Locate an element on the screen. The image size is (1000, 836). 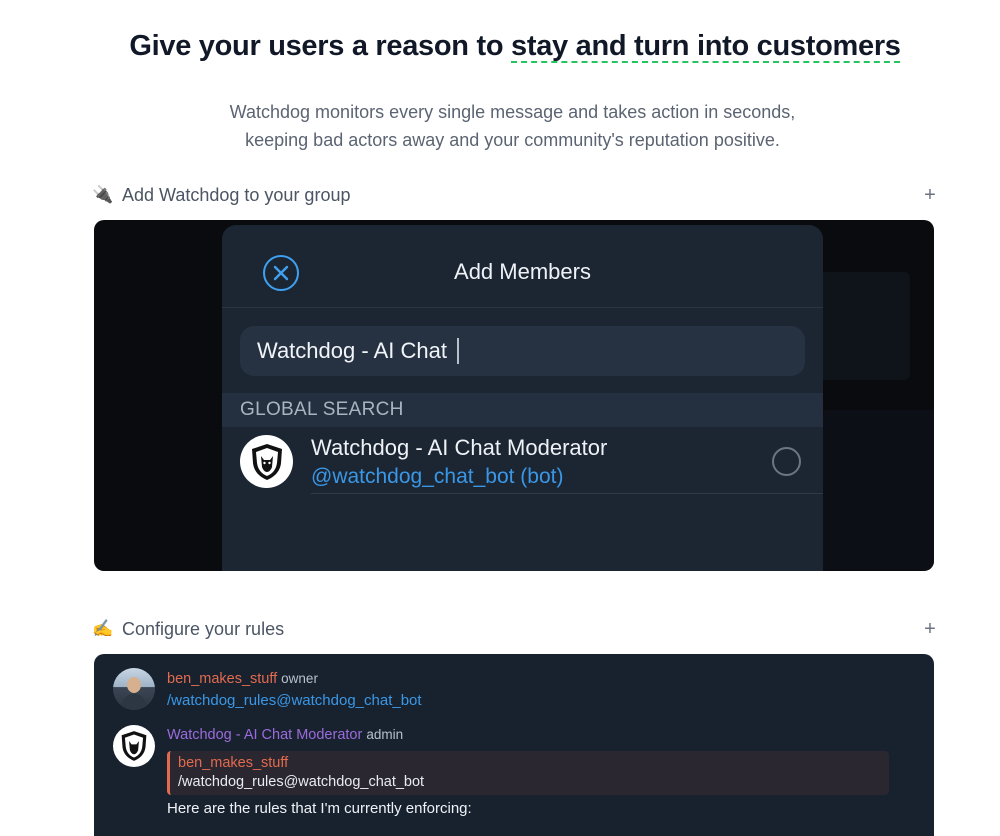
result-name: Watchdog - AI Chat Moderator is located at coordinates (459, 447).